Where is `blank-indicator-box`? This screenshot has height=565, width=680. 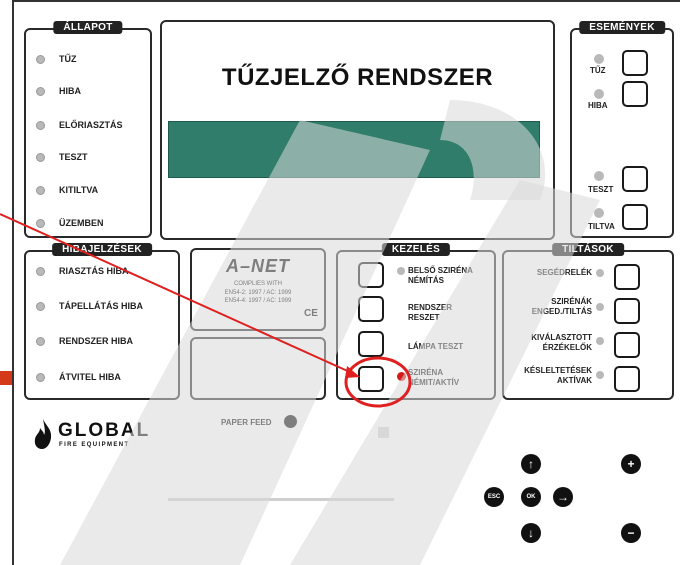
blank-indicator-box is located at coordinates (258, 368).